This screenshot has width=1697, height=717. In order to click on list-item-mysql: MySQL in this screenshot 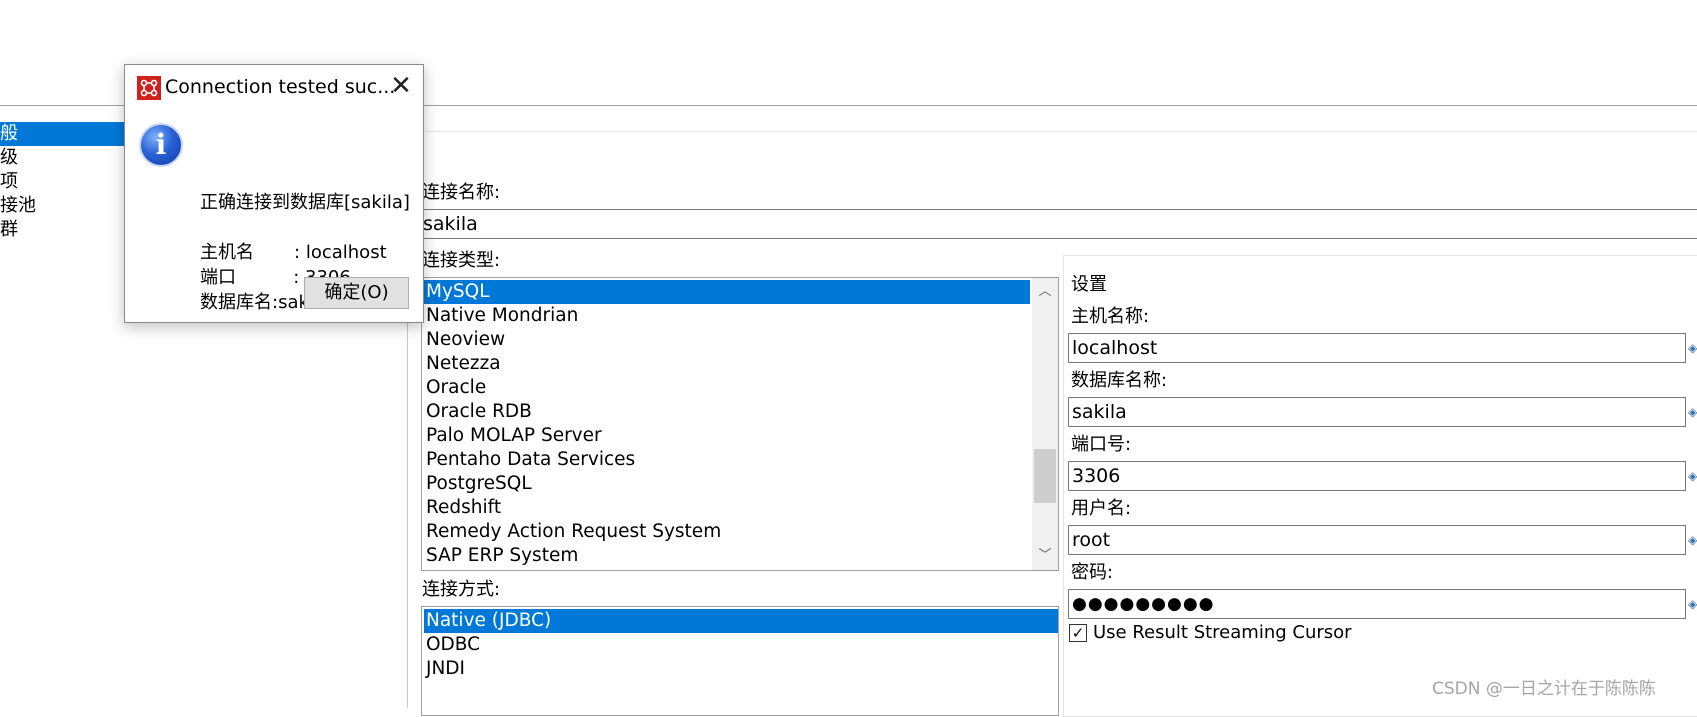, I will do `click(727, 292)`.